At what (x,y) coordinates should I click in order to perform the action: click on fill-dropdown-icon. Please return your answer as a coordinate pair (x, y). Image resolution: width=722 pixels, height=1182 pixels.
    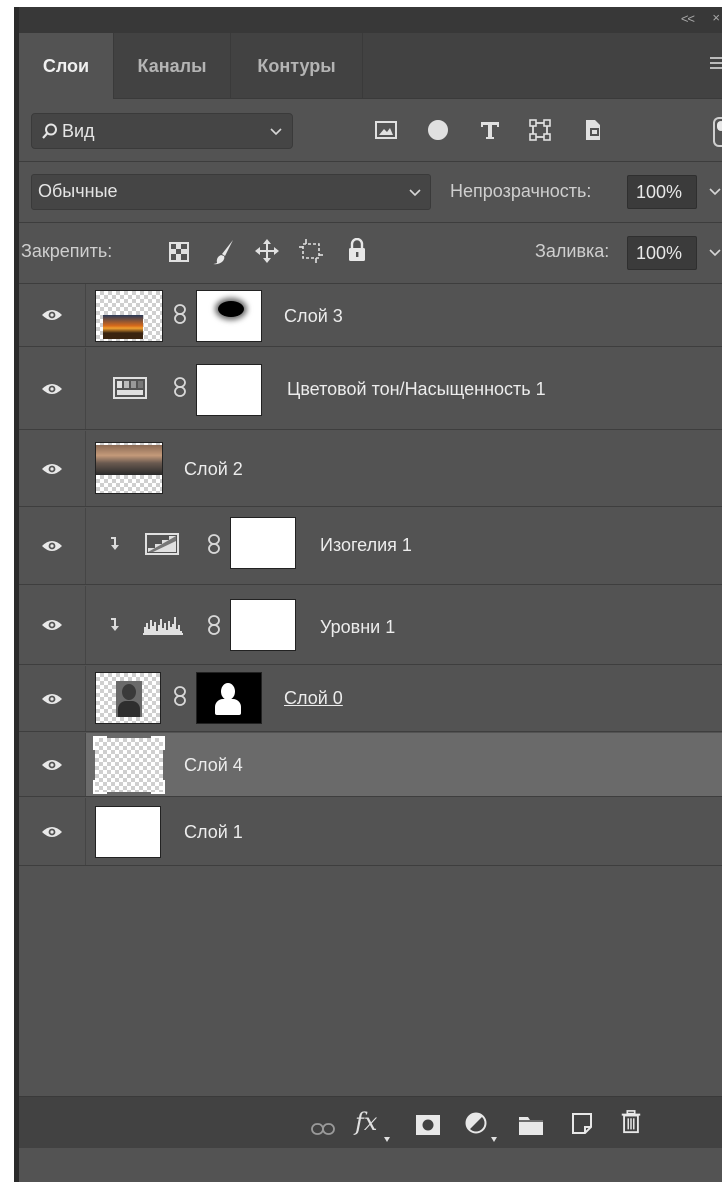
    Looking at the image, I should click on (715, 253).